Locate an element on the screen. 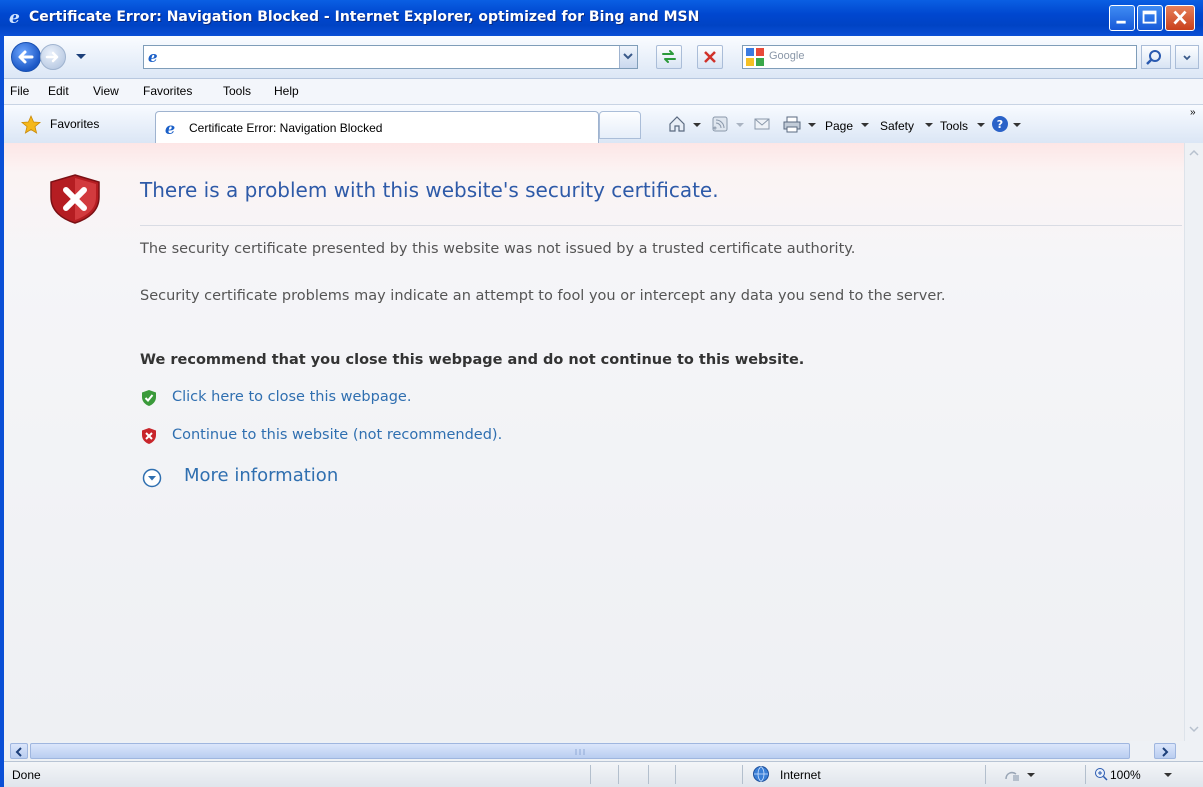 Image resolution: width=1203 pixels, height=787 pixels. menu-view: View is located at coordinates (106, 91).